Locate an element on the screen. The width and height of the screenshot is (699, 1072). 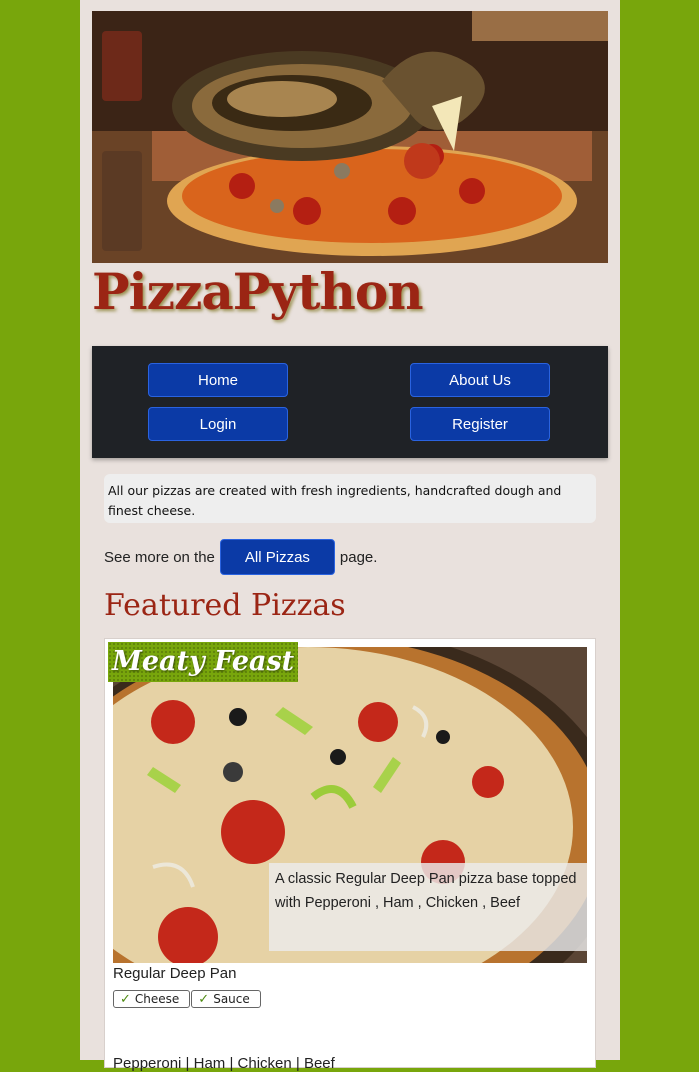
nav-register-button: Register is located at coordinates (480, 424).